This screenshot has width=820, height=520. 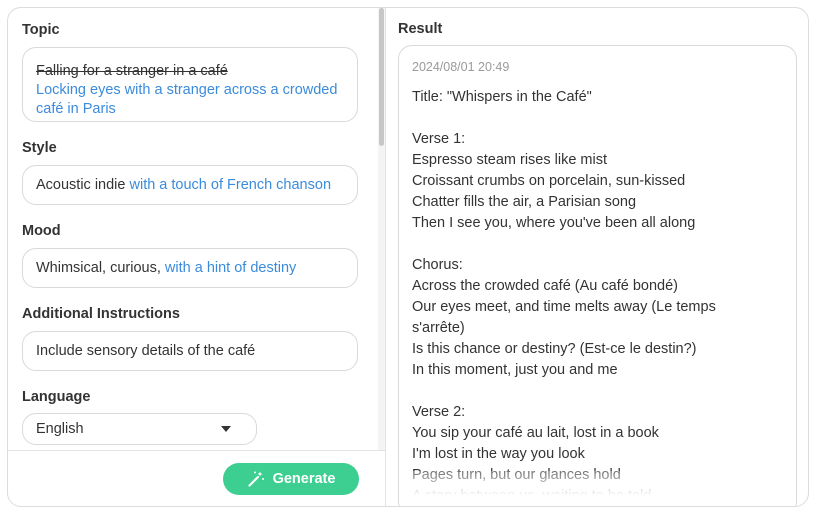 What do you see at coordinates (101, 314) in the screenshot?
I see `additional-instructions-label: Additional Instructions` at bounding box center [101, 314].